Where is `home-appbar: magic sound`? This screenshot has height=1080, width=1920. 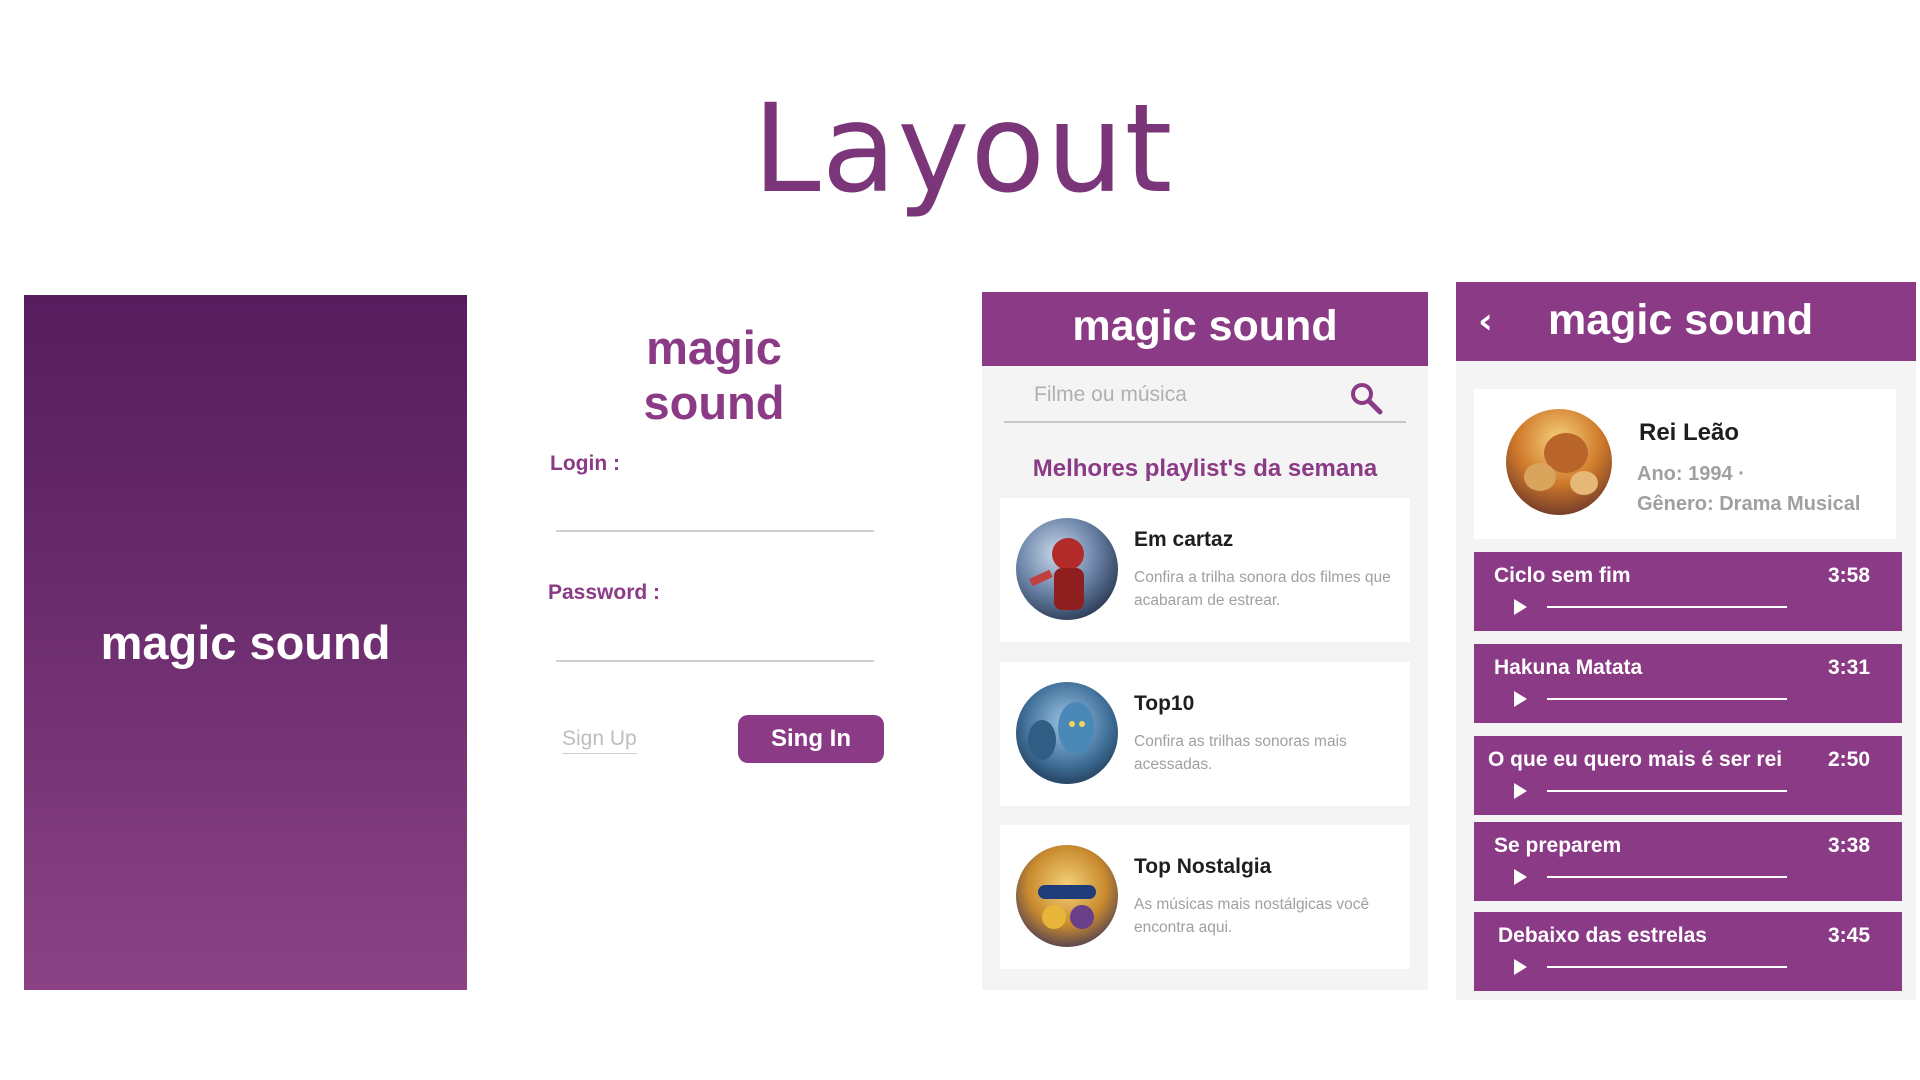
home-appbar: magic sound is located at coordinates (1205, 329).